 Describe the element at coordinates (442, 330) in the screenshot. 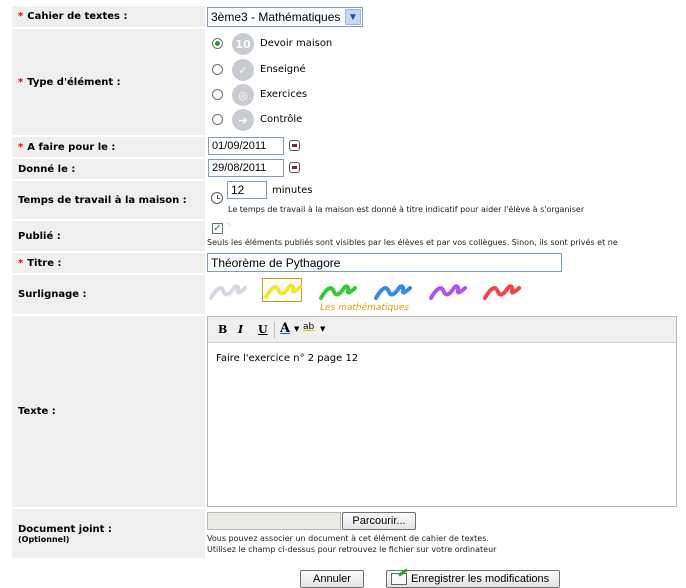

I see `editor-toolbar: B I U A ▼ ab ▼` at that location.